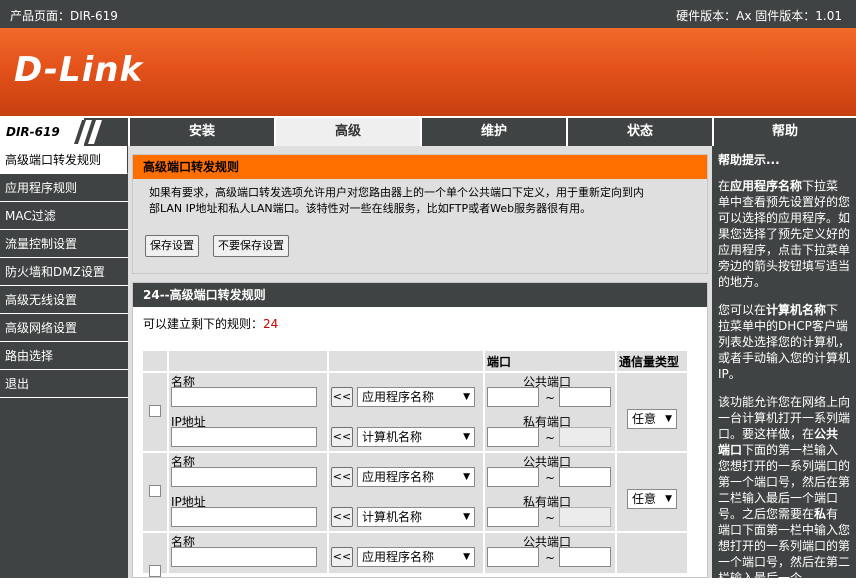  Describe the element at coordinates (639, 132) in the screenshot. I see `tab-status: 状态` at that location.